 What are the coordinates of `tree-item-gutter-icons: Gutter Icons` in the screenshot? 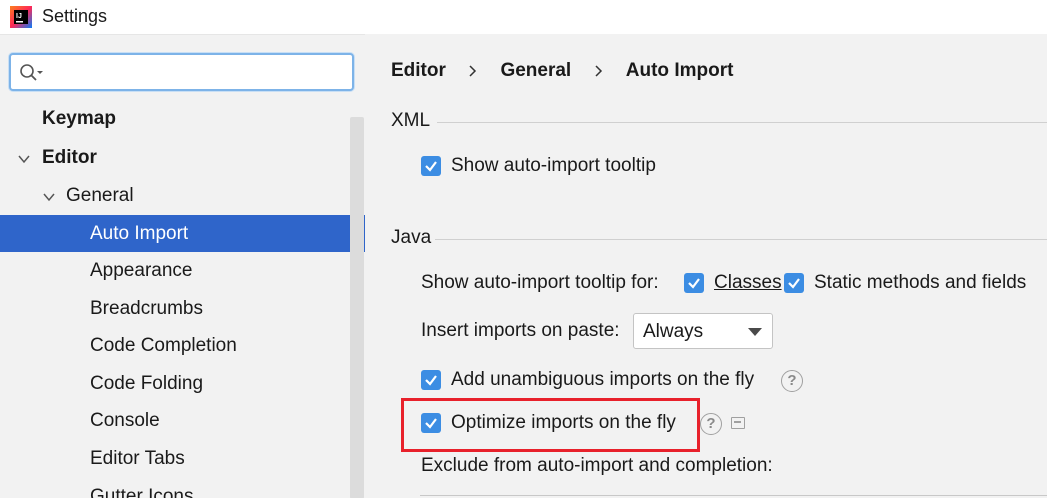 It's located at (142, 488).